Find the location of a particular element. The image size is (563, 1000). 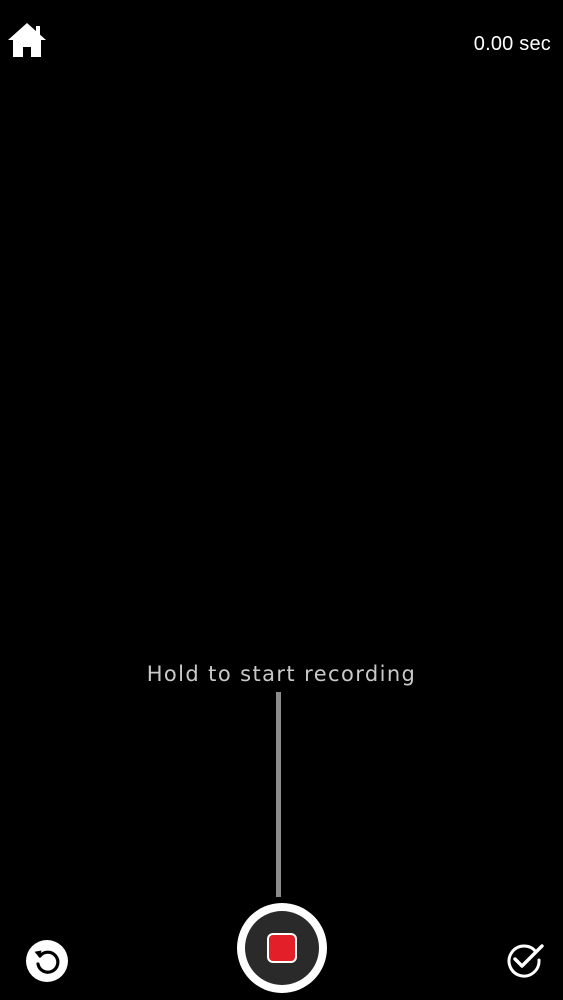

recording-timer: 0.00 sec is located at coordinates (512, 44).